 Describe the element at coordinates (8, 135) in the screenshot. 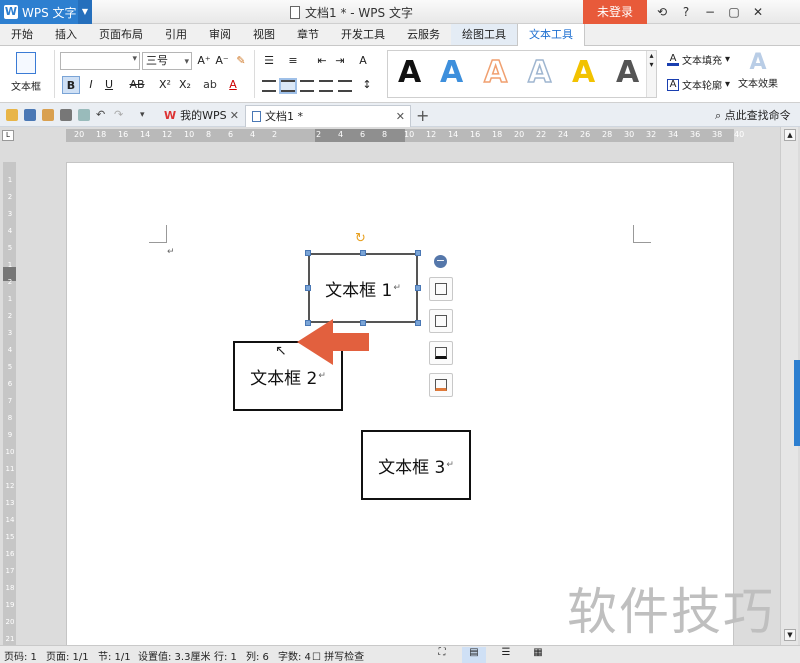

I see `tab-stop-selector: L` at that location.